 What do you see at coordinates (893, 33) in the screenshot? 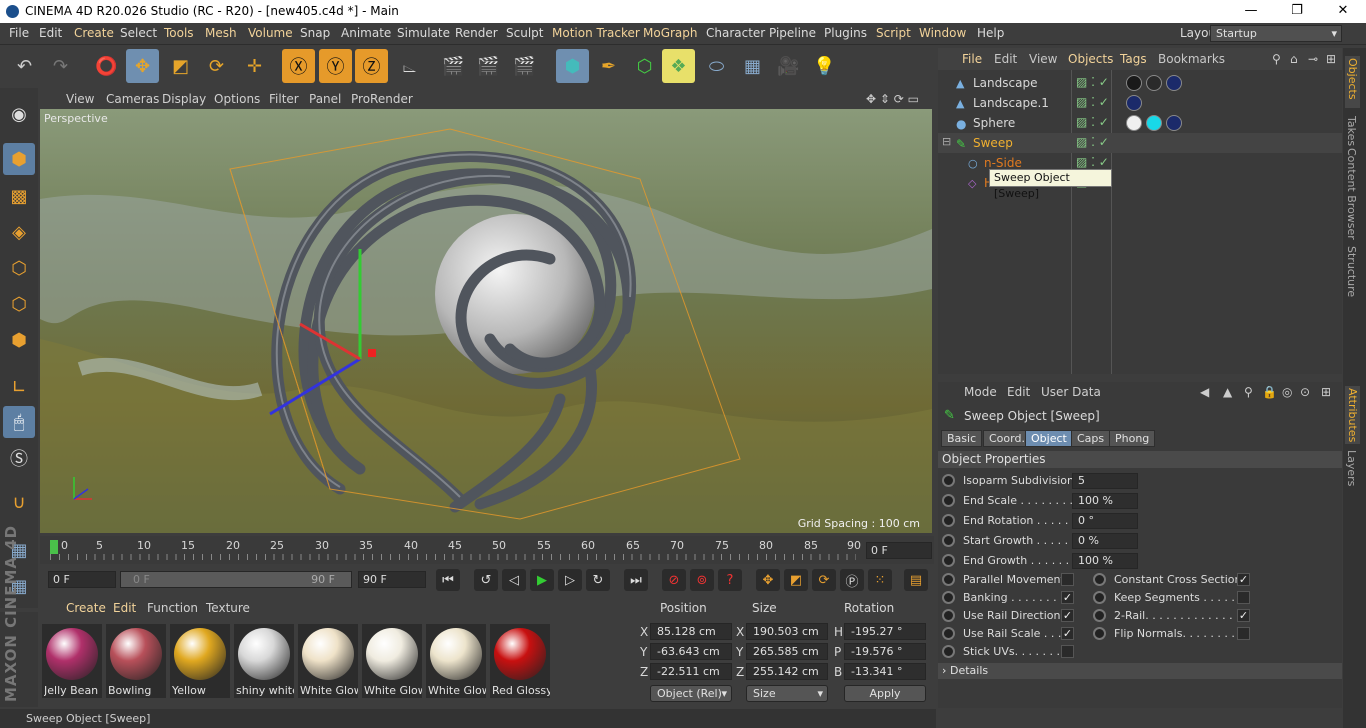
I see `menu-script: Script` at bounding box center [893, 33].